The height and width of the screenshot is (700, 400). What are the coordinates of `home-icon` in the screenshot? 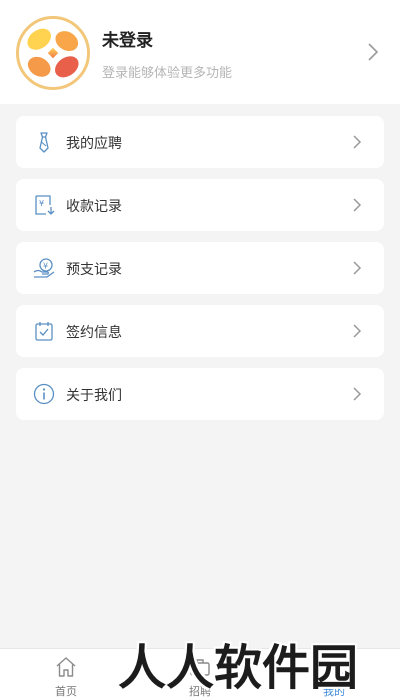 It's located at (66, 667).